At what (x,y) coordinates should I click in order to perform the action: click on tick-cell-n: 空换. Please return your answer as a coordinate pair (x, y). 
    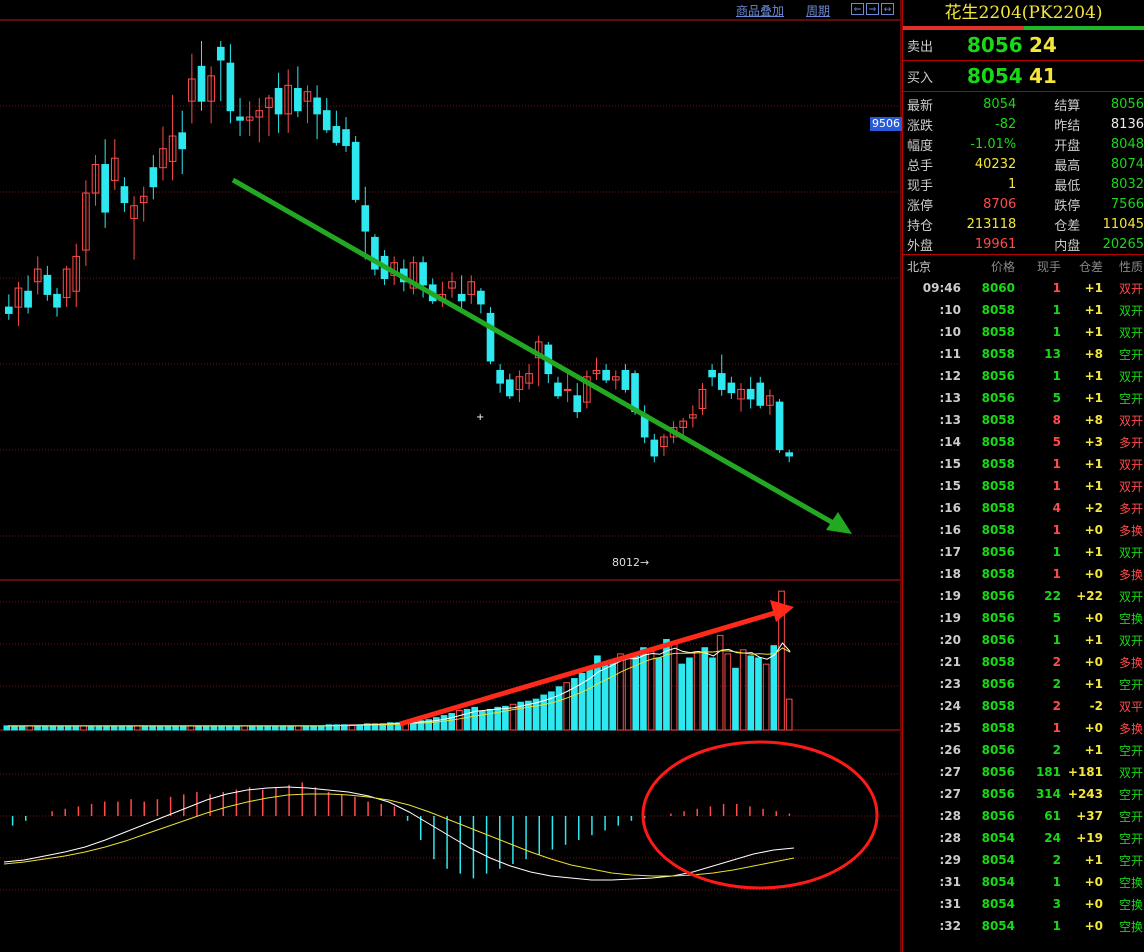
    Looking at the image, I should click on (1130, 618).